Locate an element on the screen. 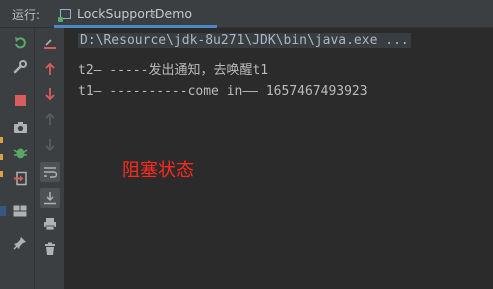 This screenshot has width=493, height=289. tab-label: LockSupportDemo is located at coordinates (135, 13).